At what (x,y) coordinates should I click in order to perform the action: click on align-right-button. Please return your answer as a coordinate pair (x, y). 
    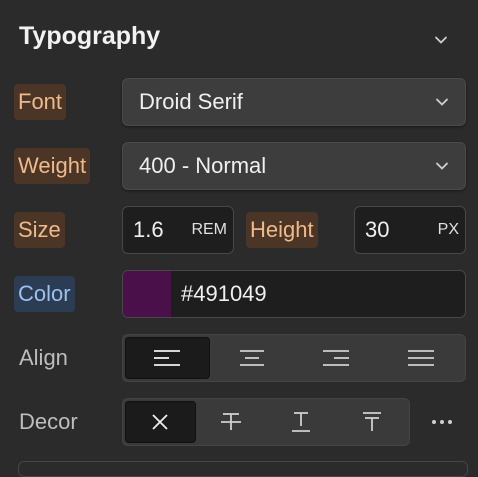
    Looking at the image, I should click on (336, 358).